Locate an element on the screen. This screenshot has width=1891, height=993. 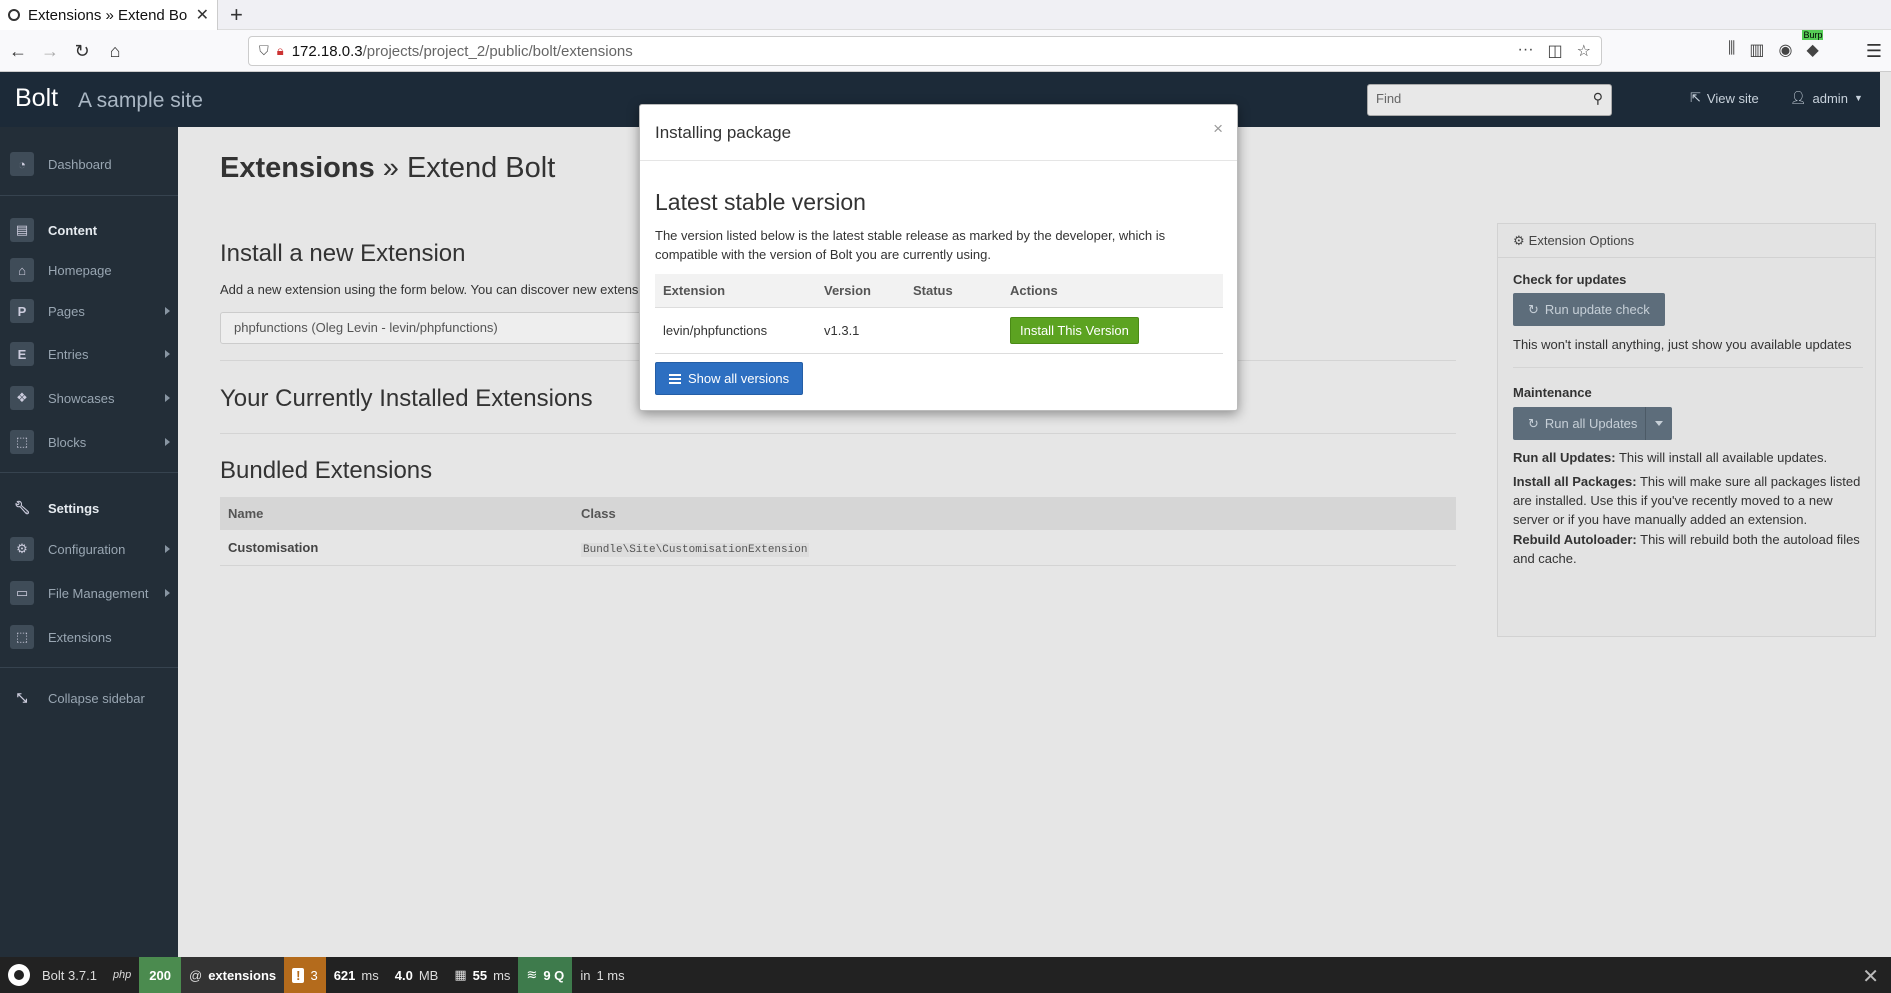
debug-route: @ extensions is located at coordinates (233, 975).